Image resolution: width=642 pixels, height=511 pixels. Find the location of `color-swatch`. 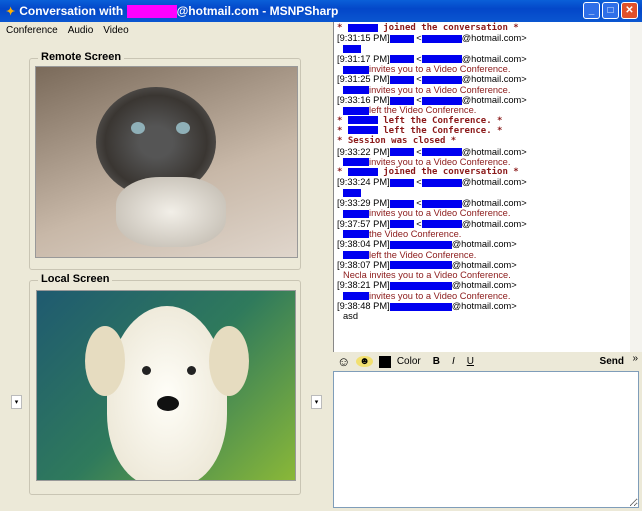

color-swatch is located at coordinates (384, 361).